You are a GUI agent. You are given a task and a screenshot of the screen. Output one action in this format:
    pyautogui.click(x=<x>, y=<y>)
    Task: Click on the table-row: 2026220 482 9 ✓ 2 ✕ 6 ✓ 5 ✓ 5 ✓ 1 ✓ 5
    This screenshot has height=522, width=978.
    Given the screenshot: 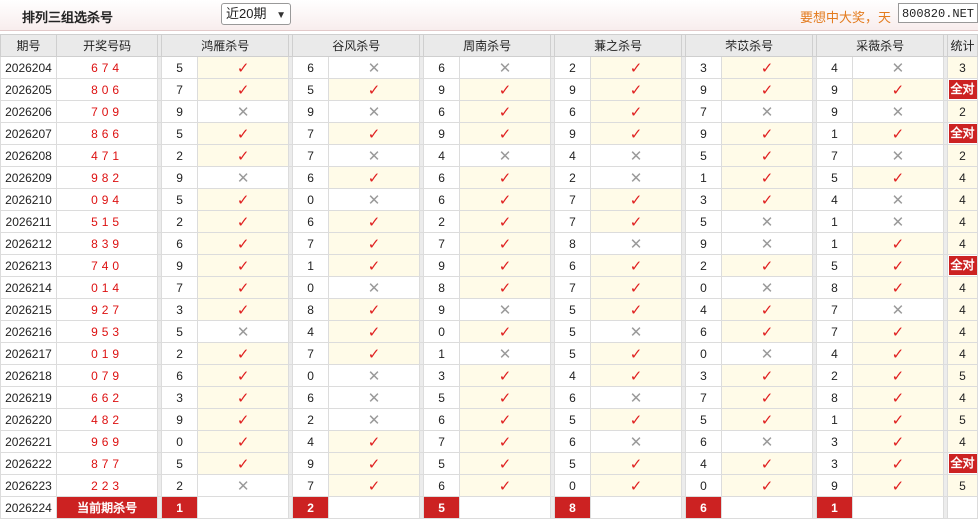 What is the action you would take?
    pyautogui.click(x=489, y=419)
    